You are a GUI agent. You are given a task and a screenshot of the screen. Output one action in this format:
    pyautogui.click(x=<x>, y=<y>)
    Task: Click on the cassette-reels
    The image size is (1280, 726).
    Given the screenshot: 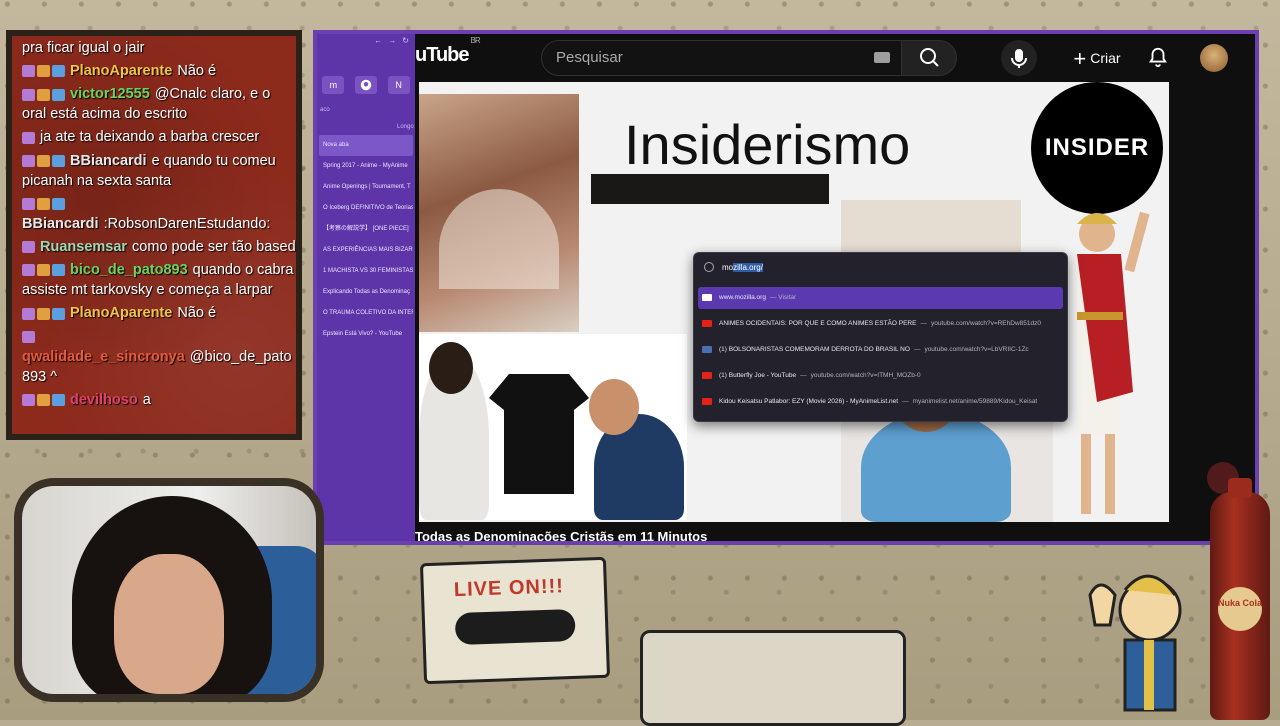 What is the action you would take?
    pyautogui.click(x=515, y=627)
    